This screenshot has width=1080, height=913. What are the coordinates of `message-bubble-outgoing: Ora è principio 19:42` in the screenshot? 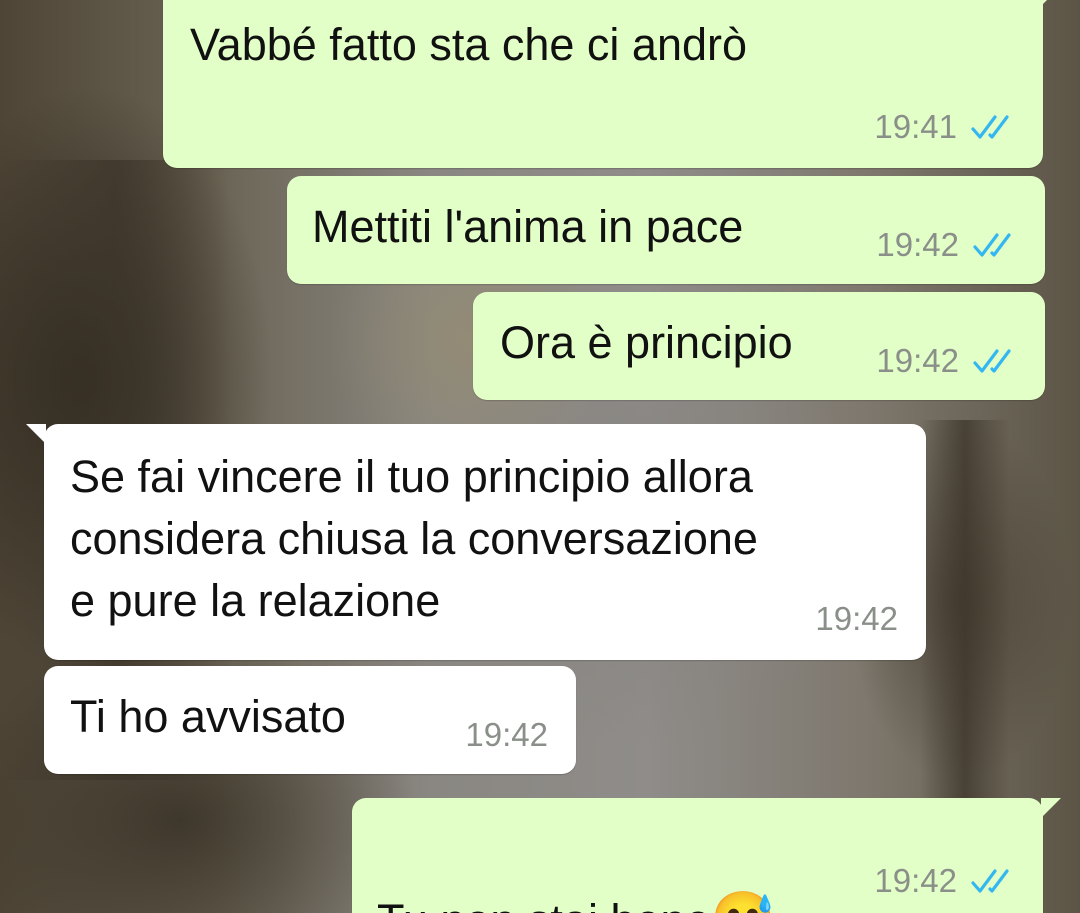 It's located at (759, 346).